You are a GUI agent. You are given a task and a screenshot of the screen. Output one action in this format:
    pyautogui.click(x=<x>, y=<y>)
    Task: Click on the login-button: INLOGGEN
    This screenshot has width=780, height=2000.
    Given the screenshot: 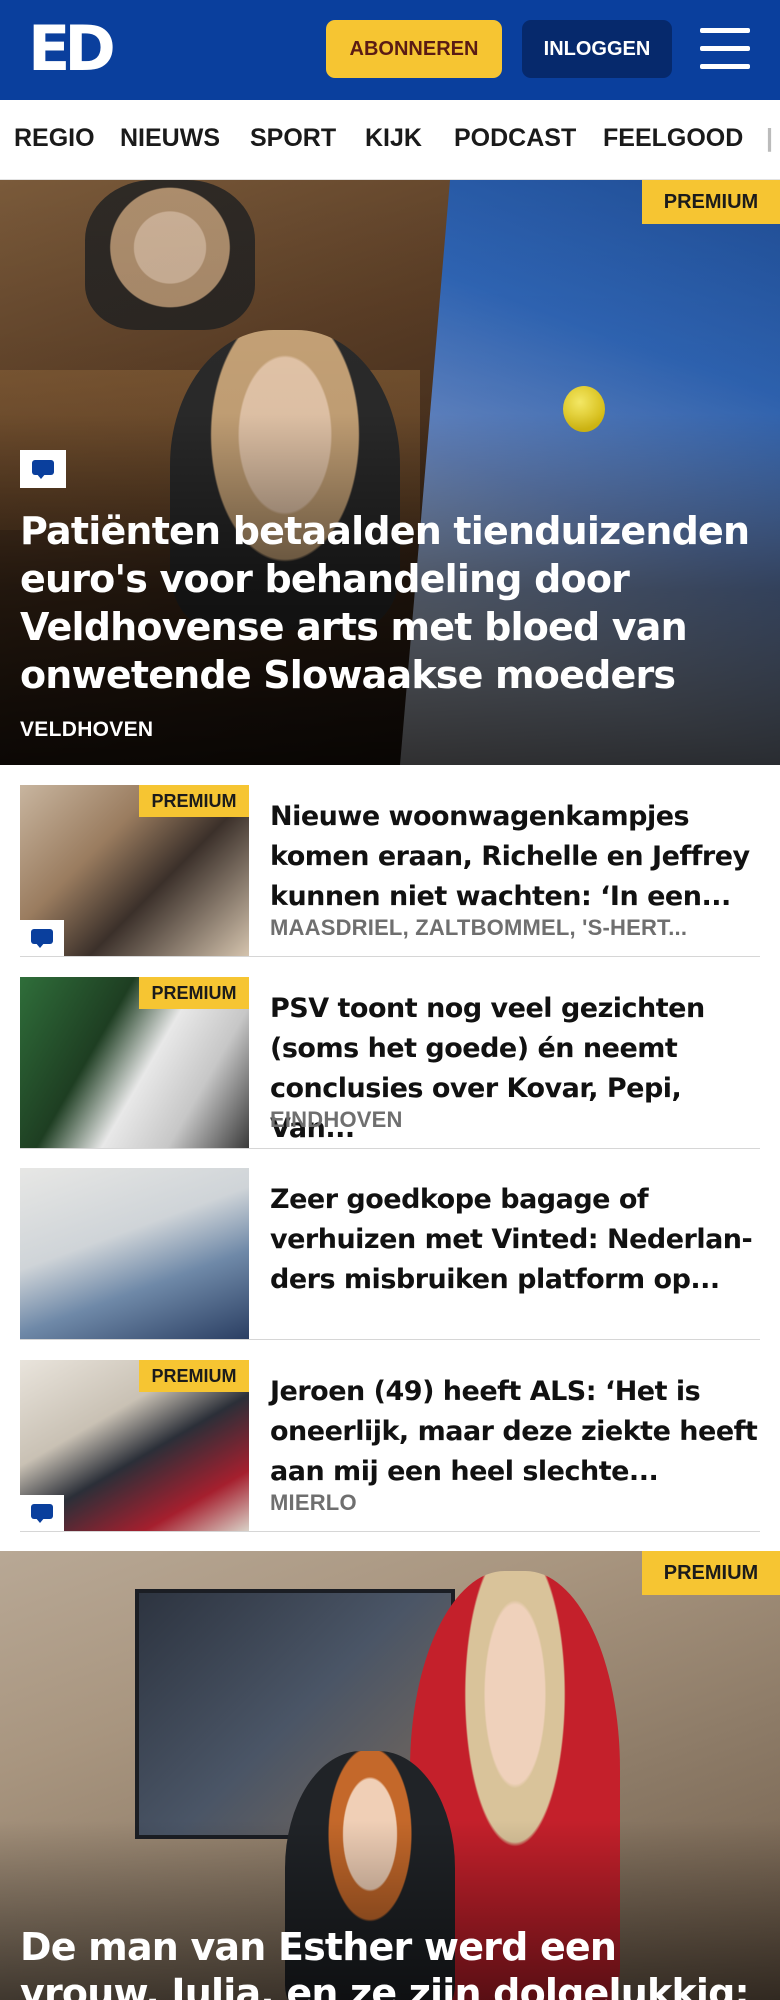 What is the action you would take?
    pyautogui.click(x=597, y=49)
    